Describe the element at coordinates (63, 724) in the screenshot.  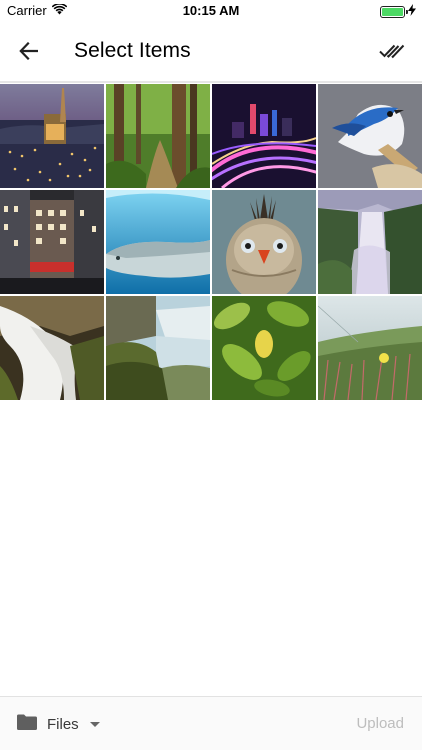
I see `files-label: Files` at that location.